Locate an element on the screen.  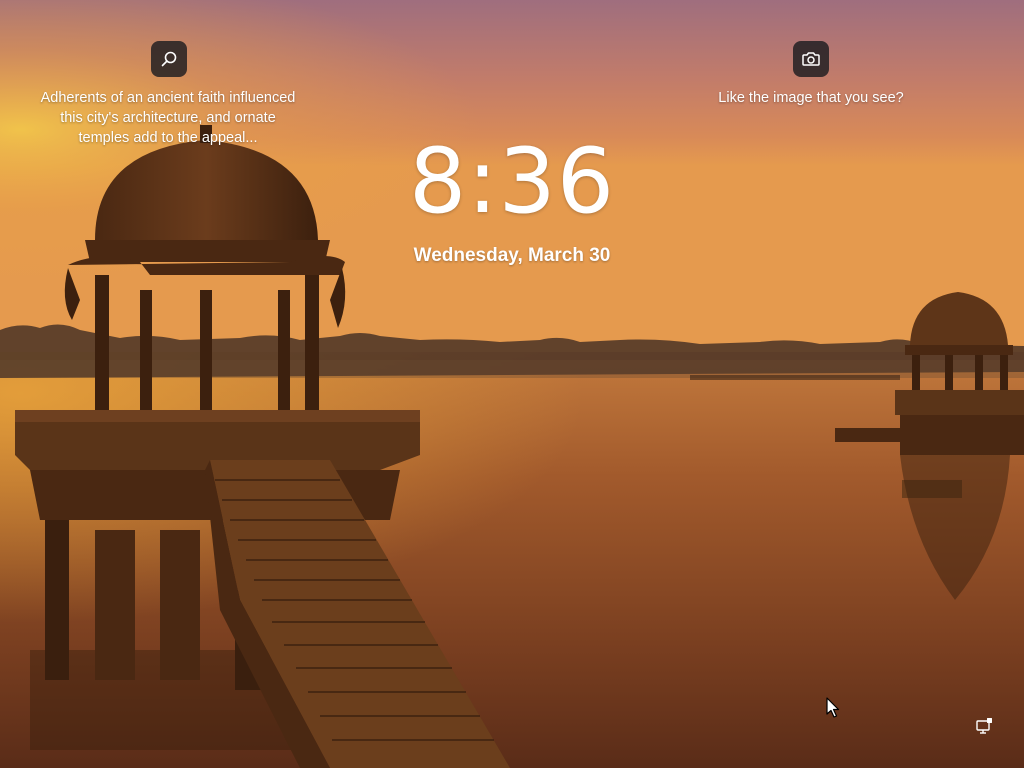
spotlight-like-text: Like the image that you see? is located at coordinates (811, 98).